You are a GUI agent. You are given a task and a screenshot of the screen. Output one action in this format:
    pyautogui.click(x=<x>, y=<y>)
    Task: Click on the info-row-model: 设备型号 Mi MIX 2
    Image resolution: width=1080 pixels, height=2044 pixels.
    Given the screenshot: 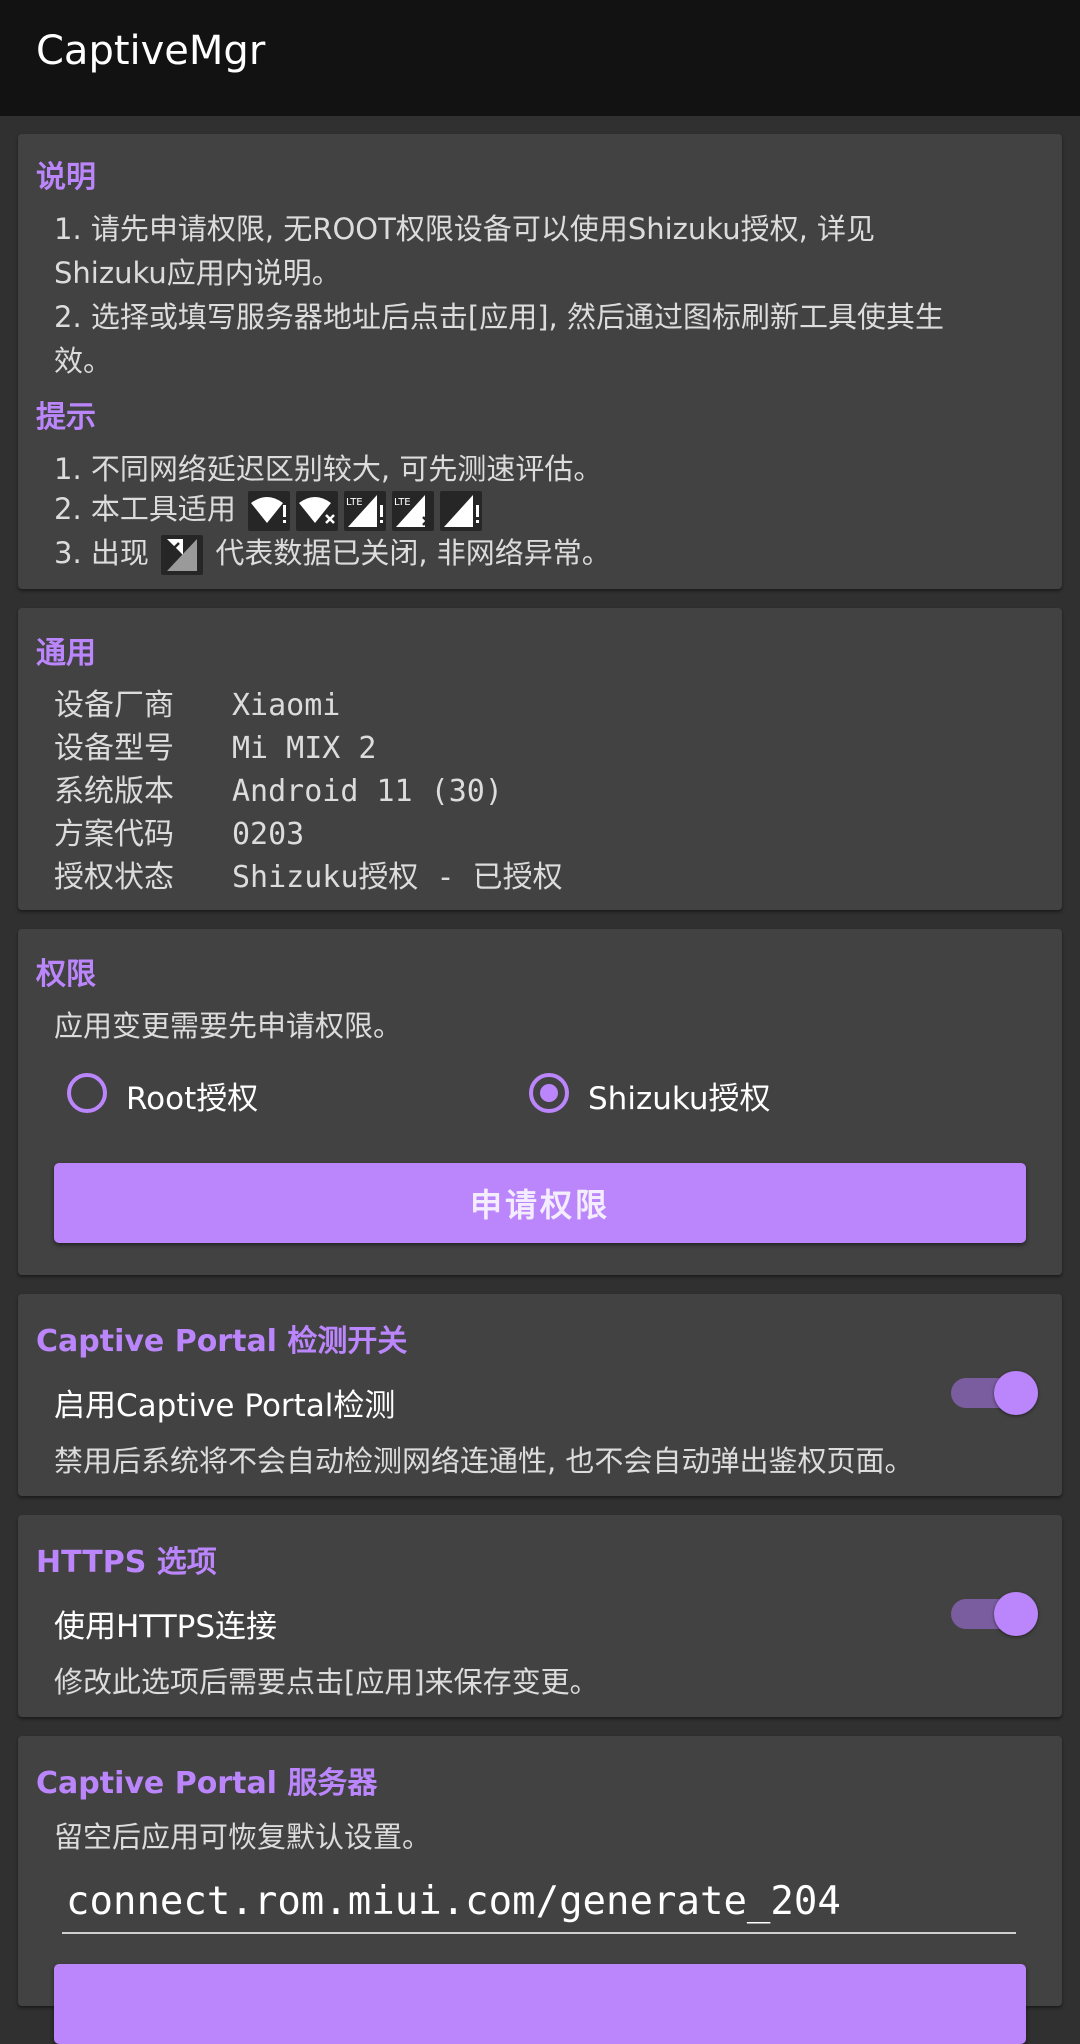 What is the action you would take?
    pyautogui.click(x=215, y=745)
    